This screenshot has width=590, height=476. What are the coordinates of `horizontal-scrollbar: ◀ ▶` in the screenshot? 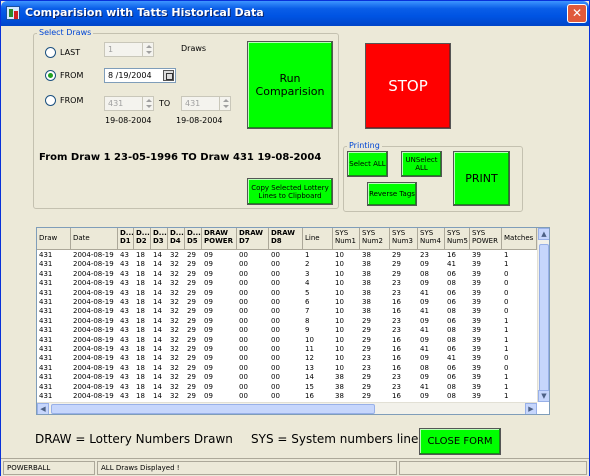 It's located at (287, 408).